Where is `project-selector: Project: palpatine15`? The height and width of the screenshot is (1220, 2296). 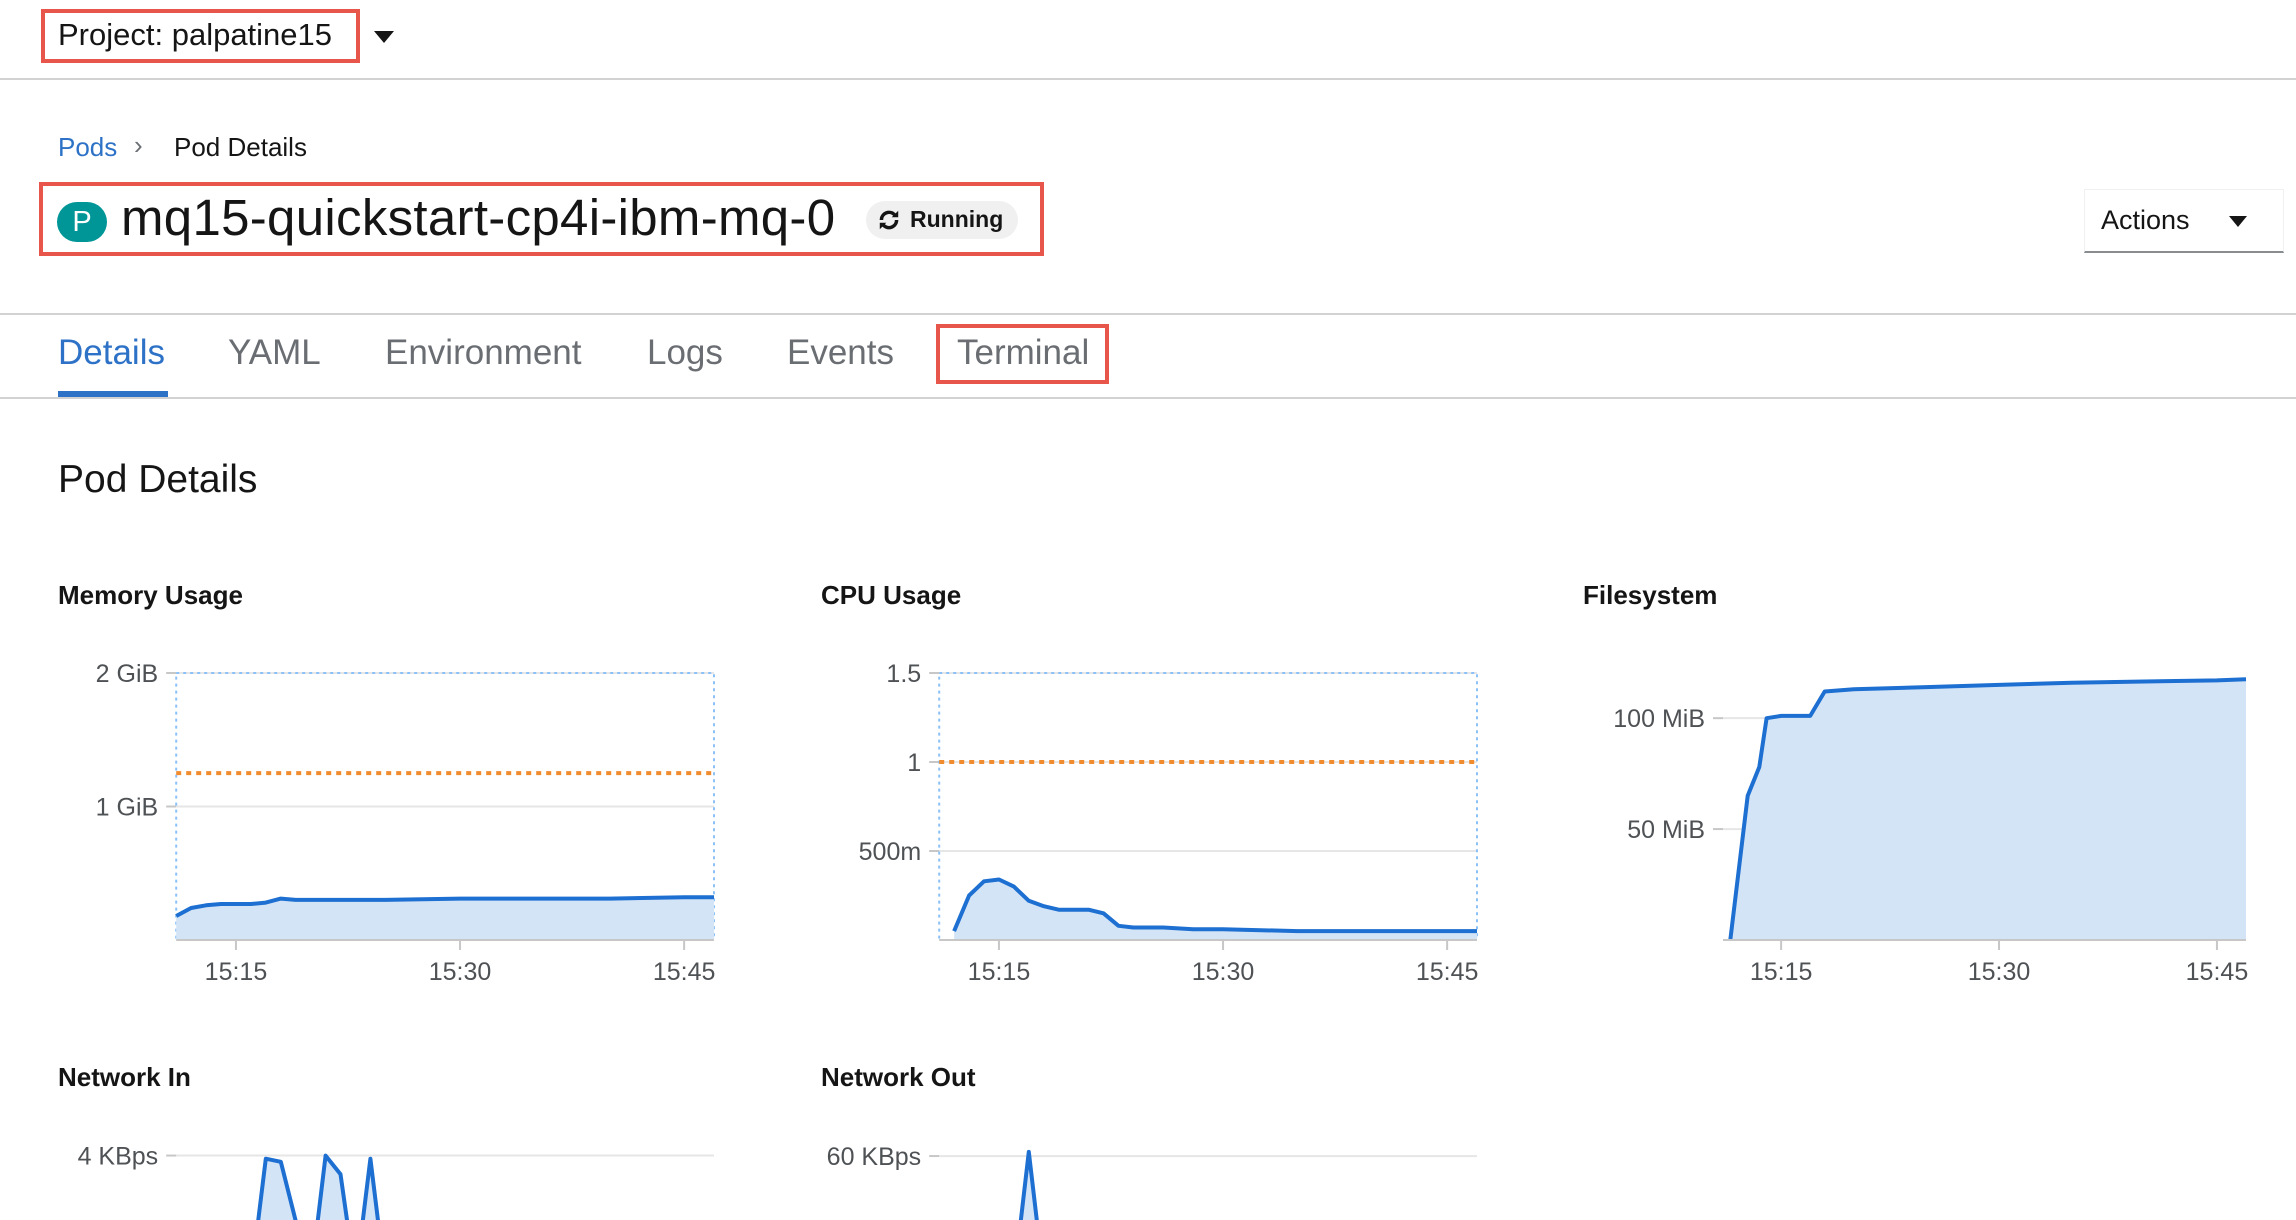 project-selector: Project: palpatine15 is located at coordinates (195, 35).